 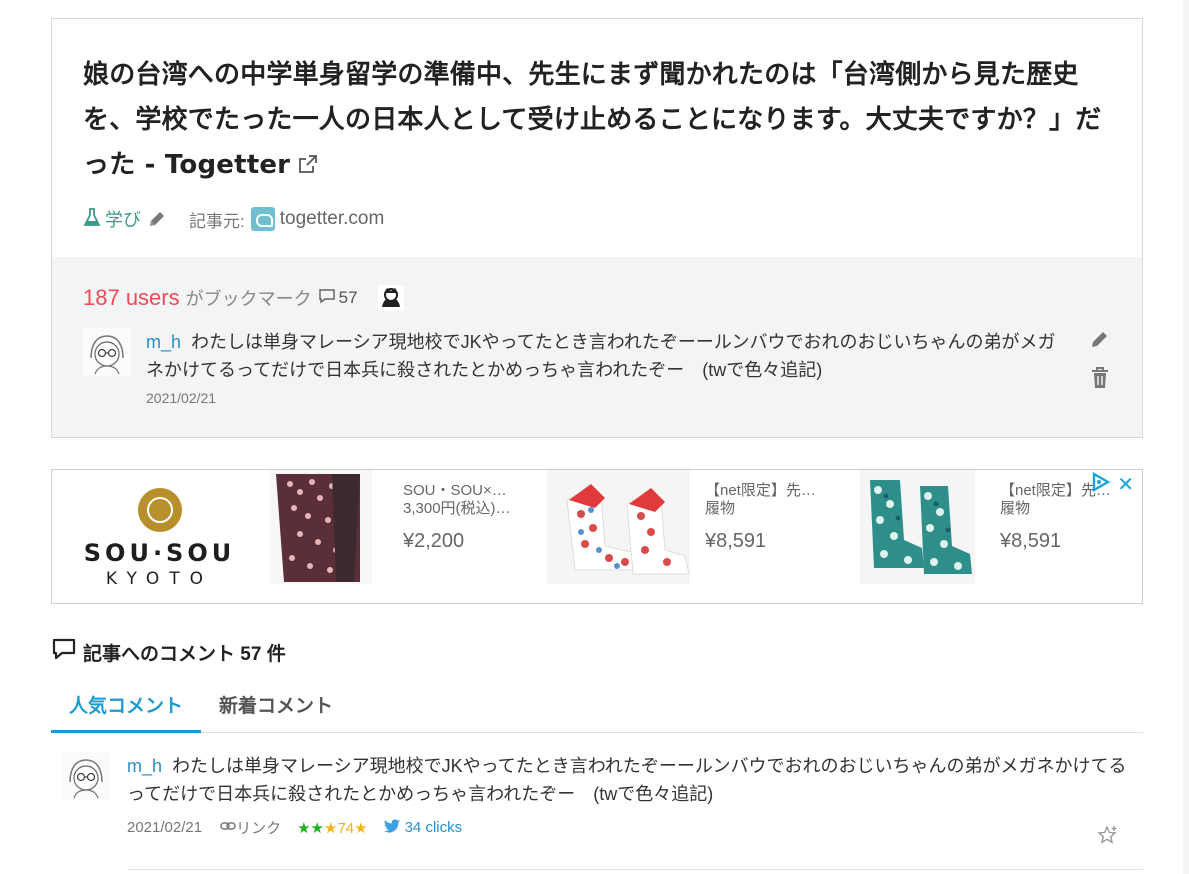 What do you see at coordinates (126, 708) in the screenshot?
I see `tab-popular: 人気コメント` at bounding box center [126, 708].